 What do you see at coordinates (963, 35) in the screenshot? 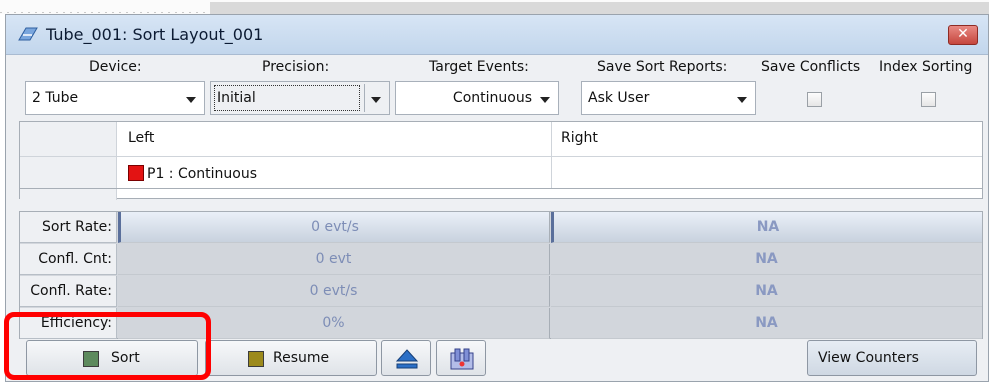
I see `close-button: ✕` at bounding box center [963, 35].